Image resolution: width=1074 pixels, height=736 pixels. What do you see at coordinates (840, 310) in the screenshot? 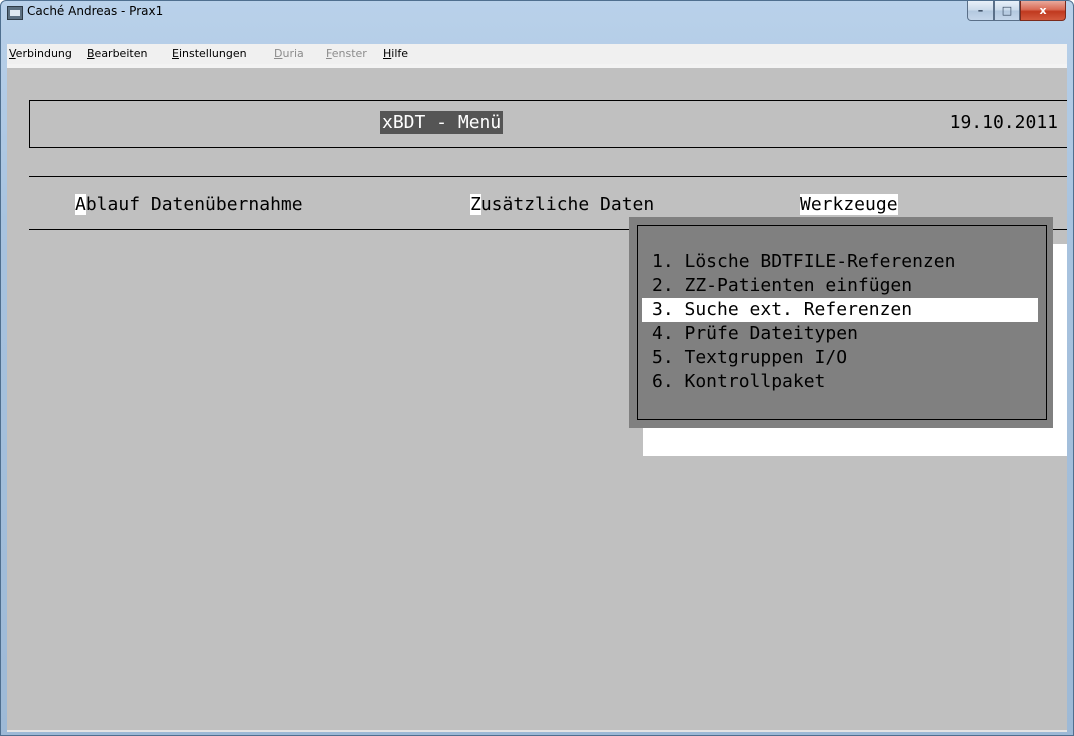
I see `dropdown-item-selected: 3. Suche ext. Referenzen` at bounding box center [840, 310].